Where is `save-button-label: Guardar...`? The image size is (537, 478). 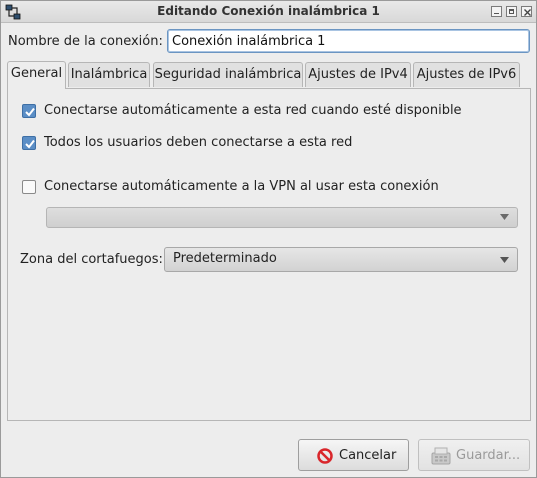
save-button-label: Guardar... is located at coordinates (488, 455).